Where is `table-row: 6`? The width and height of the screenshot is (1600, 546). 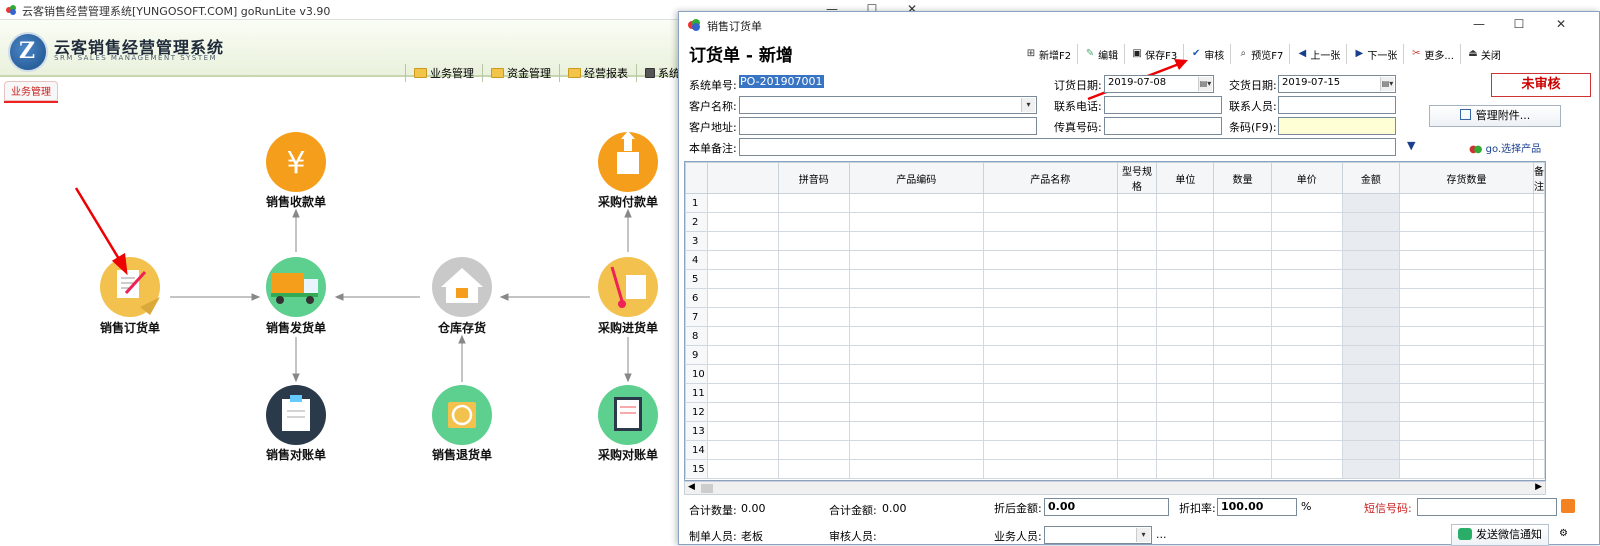
table-row: 6 is located at coordinates (1115, 298).